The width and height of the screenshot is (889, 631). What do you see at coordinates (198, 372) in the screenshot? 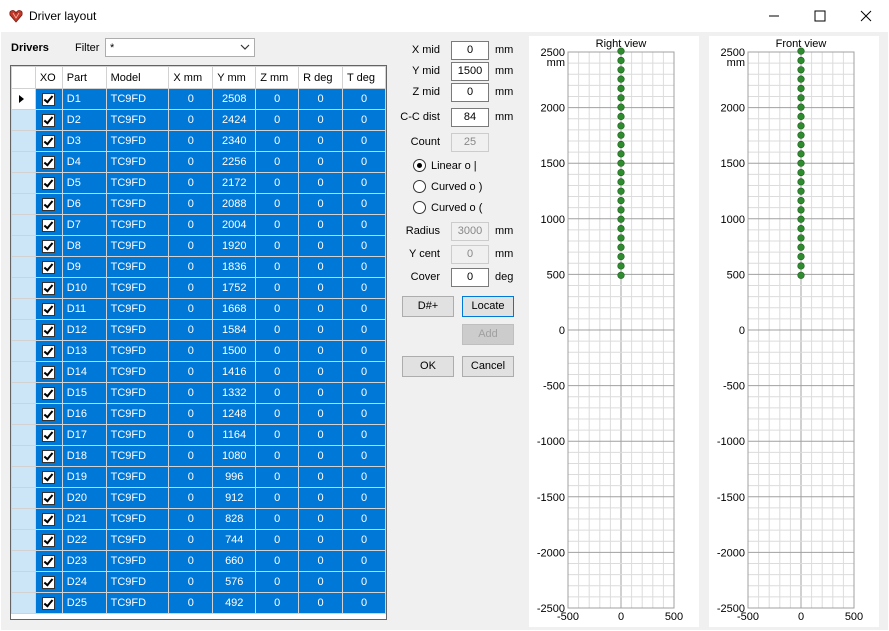
I see `table-row: D14 TC9FD 0 1416 0 0 0` at bounding box center [198, 372].